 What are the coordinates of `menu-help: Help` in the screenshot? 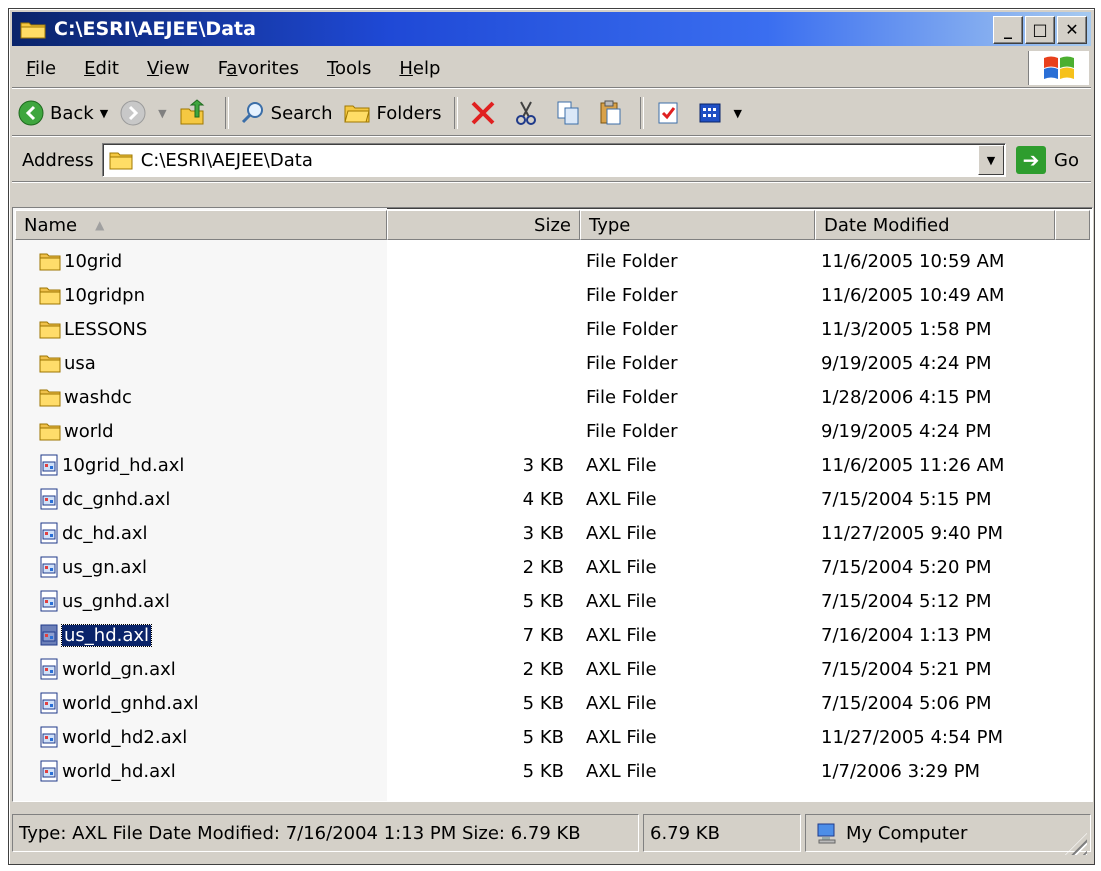 It's located at (419, 68).